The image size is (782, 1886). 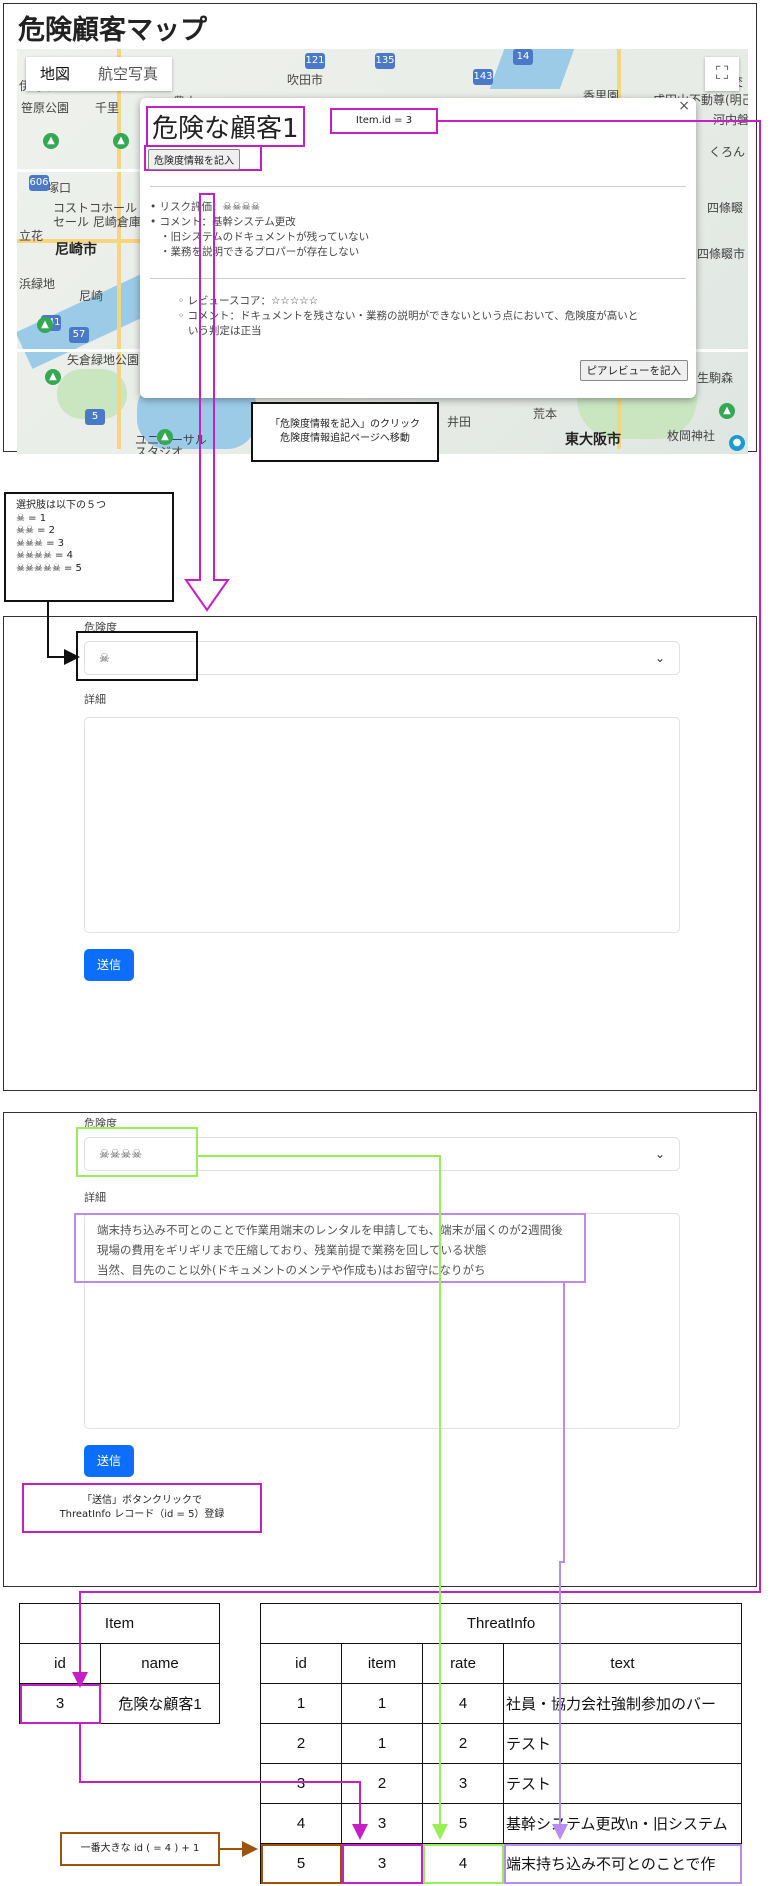 I want to click on table-row: 3 危険な顧客1, so click(x=119, y=1703).